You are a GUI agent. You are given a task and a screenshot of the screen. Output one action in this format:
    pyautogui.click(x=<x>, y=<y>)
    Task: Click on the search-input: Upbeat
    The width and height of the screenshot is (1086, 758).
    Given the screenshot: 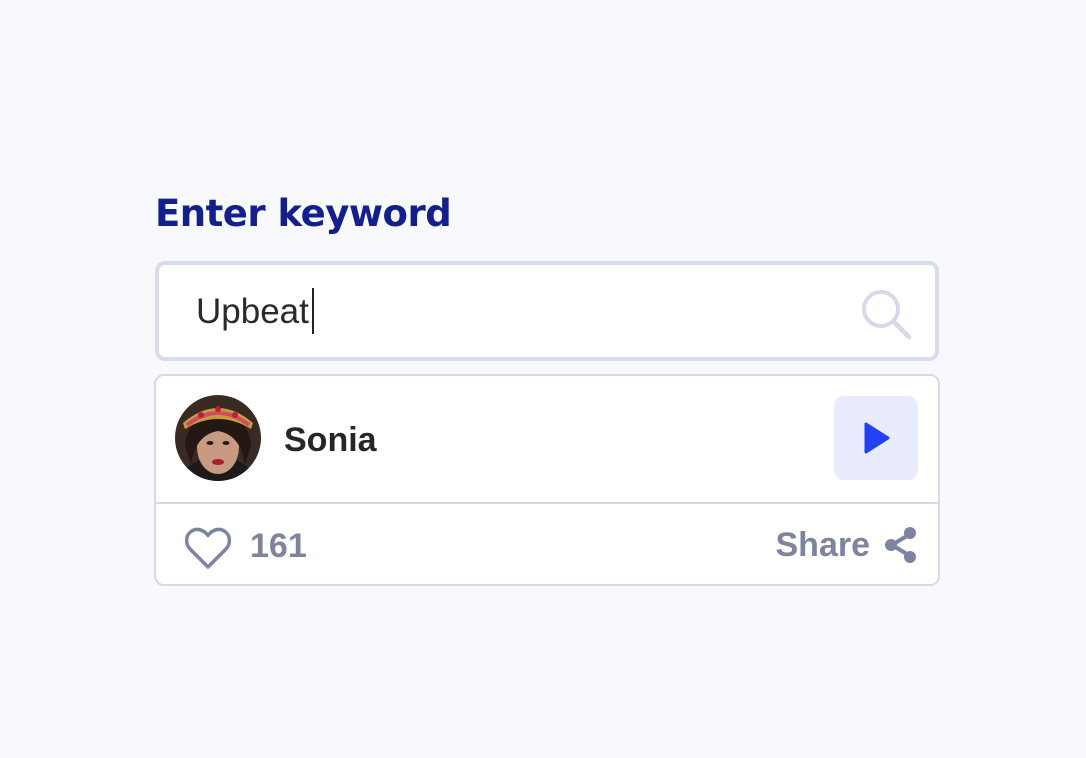 What is the action you would take?
    pyautogui.click(x=516, y=312)
    